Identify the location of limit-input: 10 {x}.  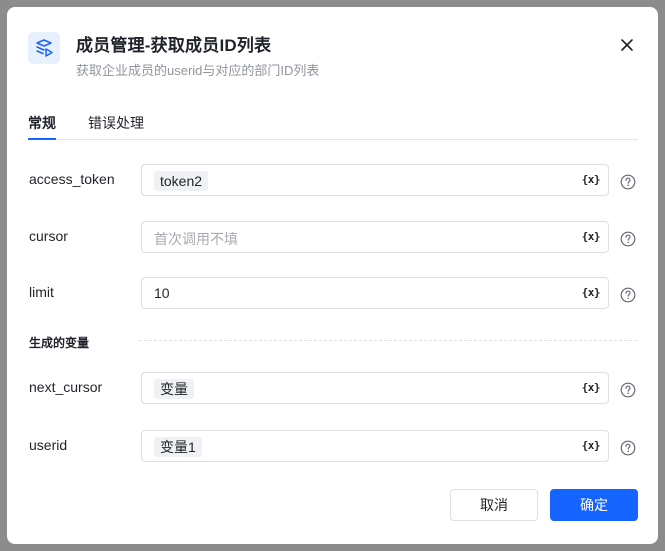
(375, 293).